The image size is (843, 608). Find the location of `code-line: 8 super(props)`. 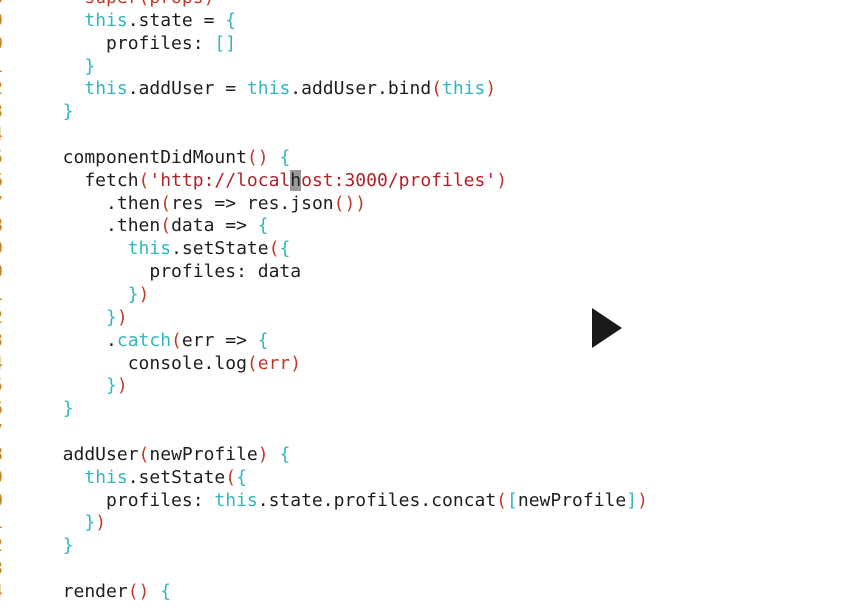

code-line: 8 super(props) is located at coordinates (421, 5).